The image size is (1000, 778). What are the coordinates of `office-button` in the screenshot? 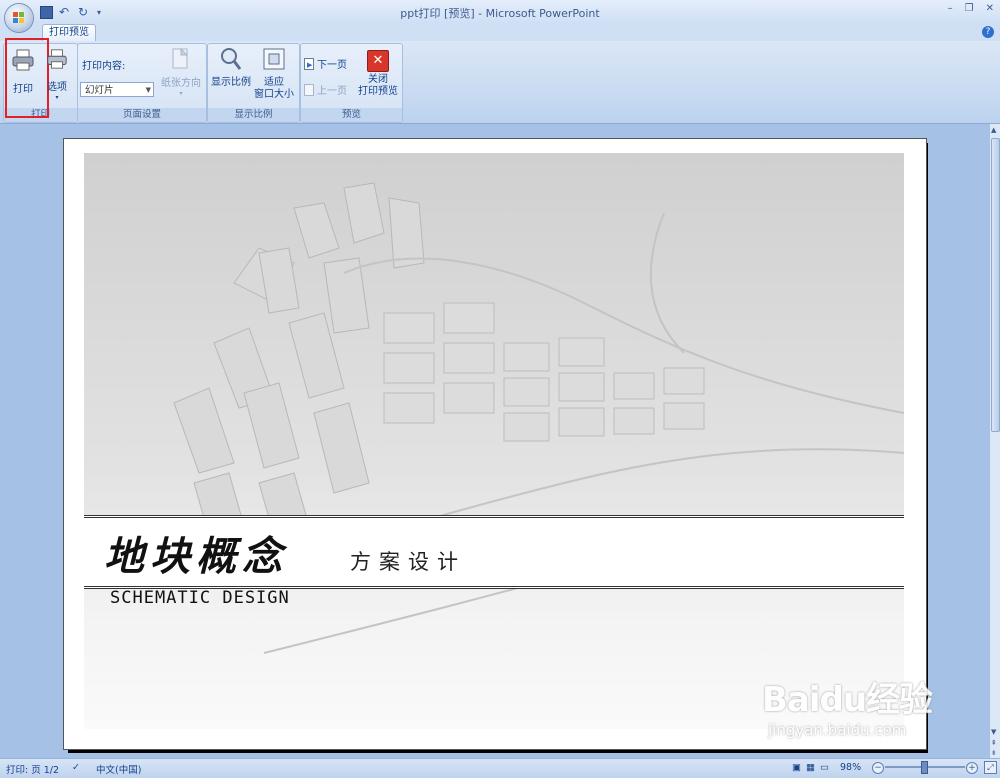 It's located at (19, 18).